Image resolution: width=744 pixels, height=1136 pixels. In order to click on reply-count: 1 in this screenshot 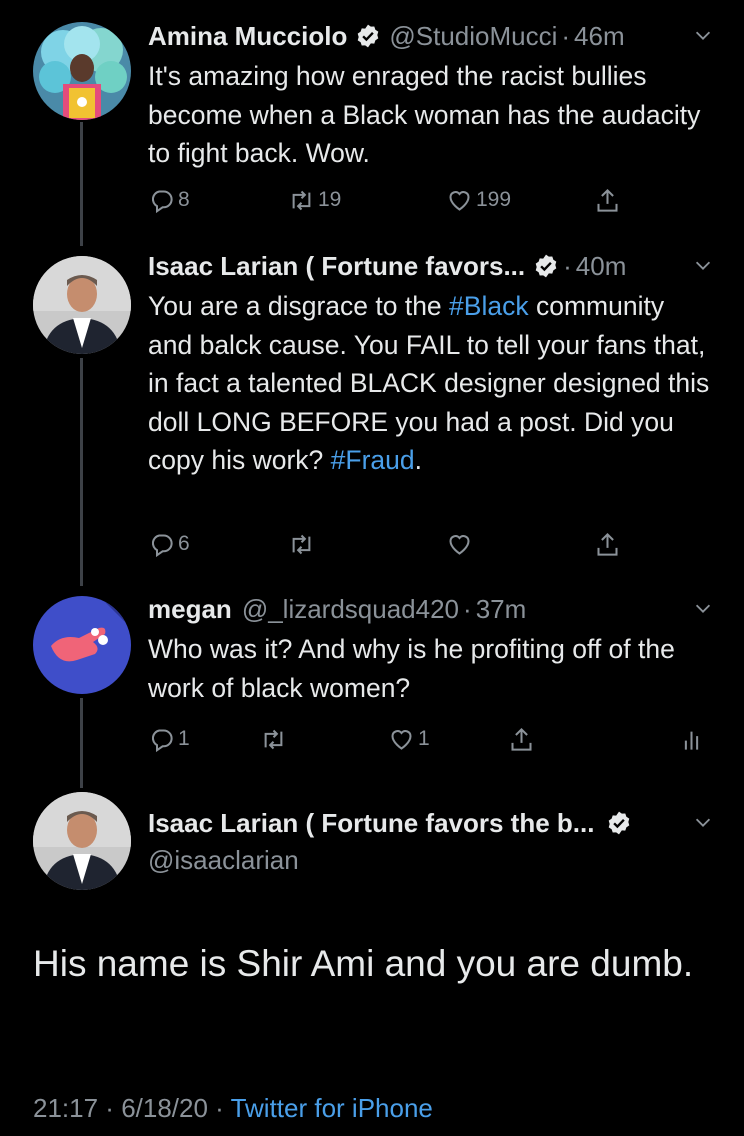, I will do `click(184, 738)`.